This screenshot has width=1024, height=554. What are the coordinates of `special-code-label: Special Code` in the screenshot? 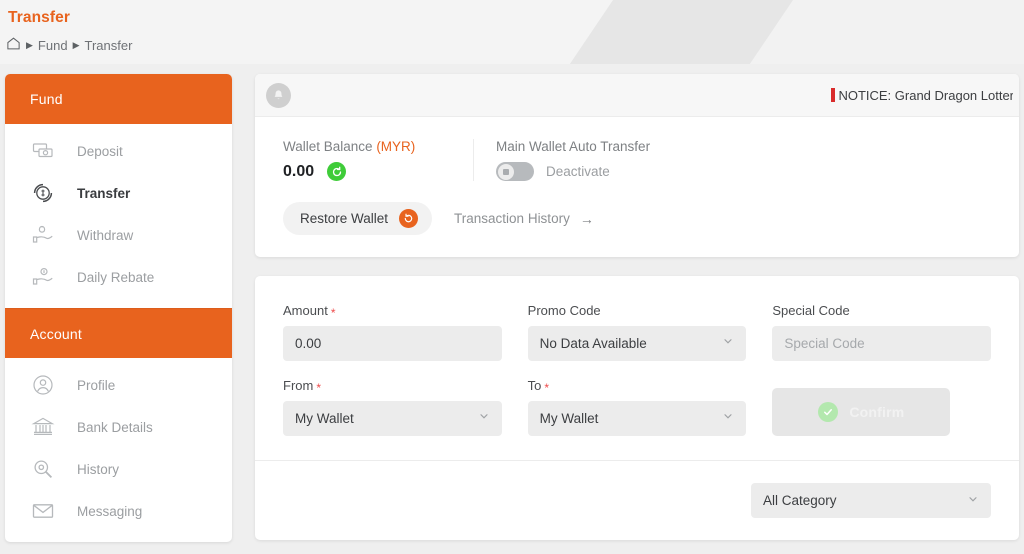 It's located at (811, 310).